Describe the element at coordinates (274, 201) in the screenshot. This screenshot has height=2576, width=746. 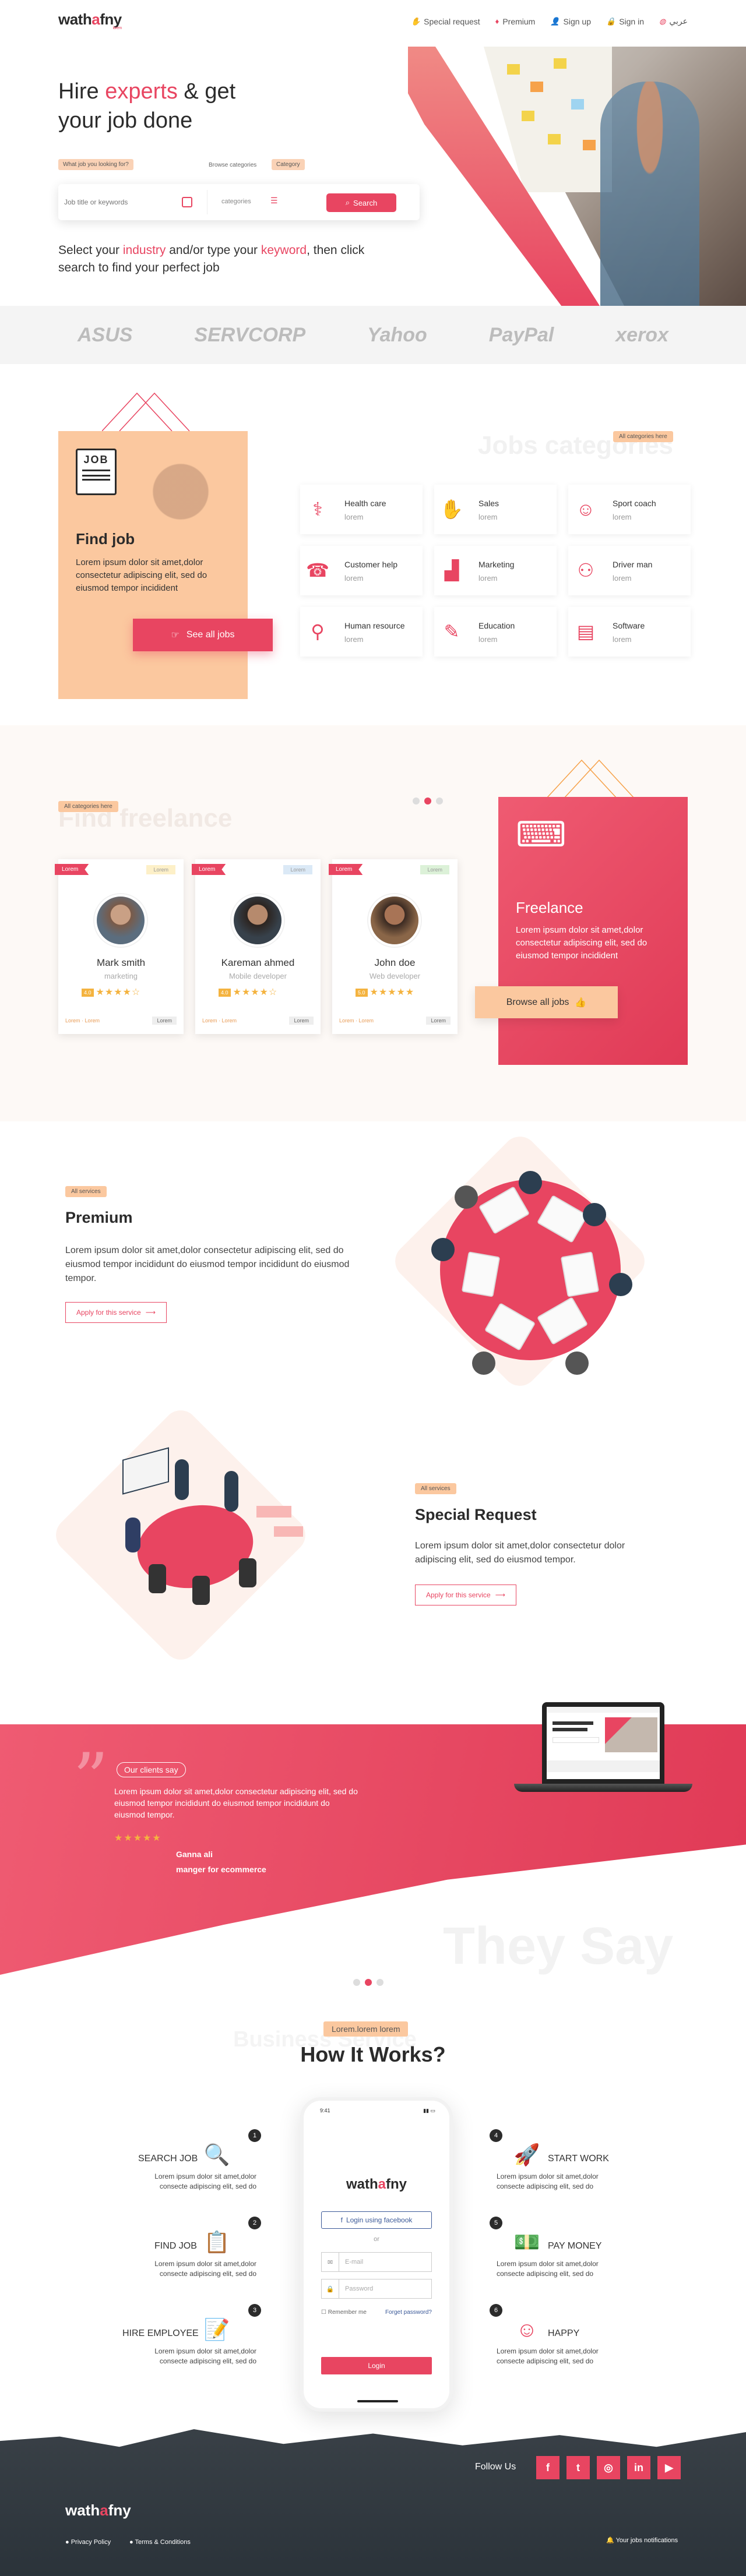
I see `filter-icon: ☰` at that location.